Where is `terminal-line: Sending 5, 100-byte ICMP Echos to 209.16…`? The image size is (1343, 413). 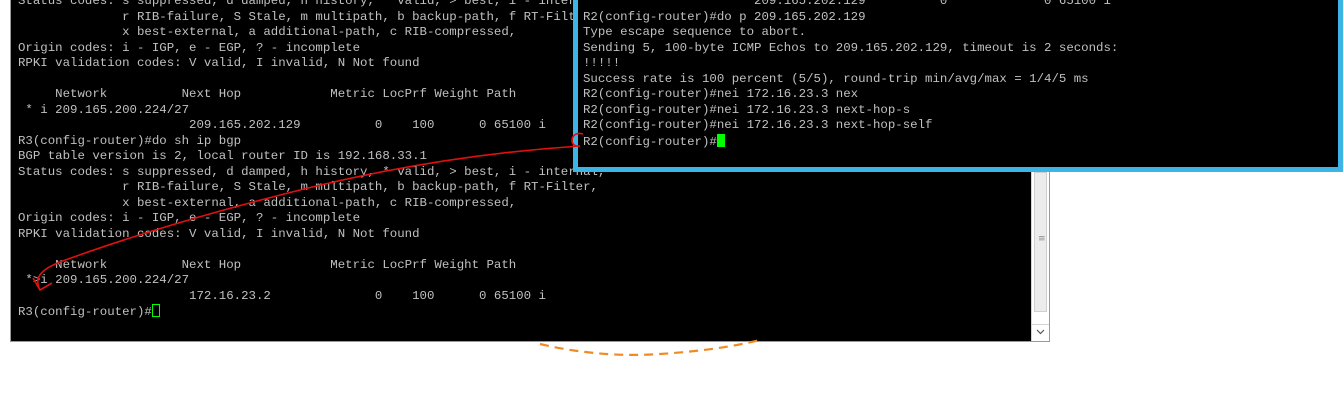
terminal-line: Sending 5, 100-byte ICMP Echos to 209.16… is located at coordinates (851, 47).